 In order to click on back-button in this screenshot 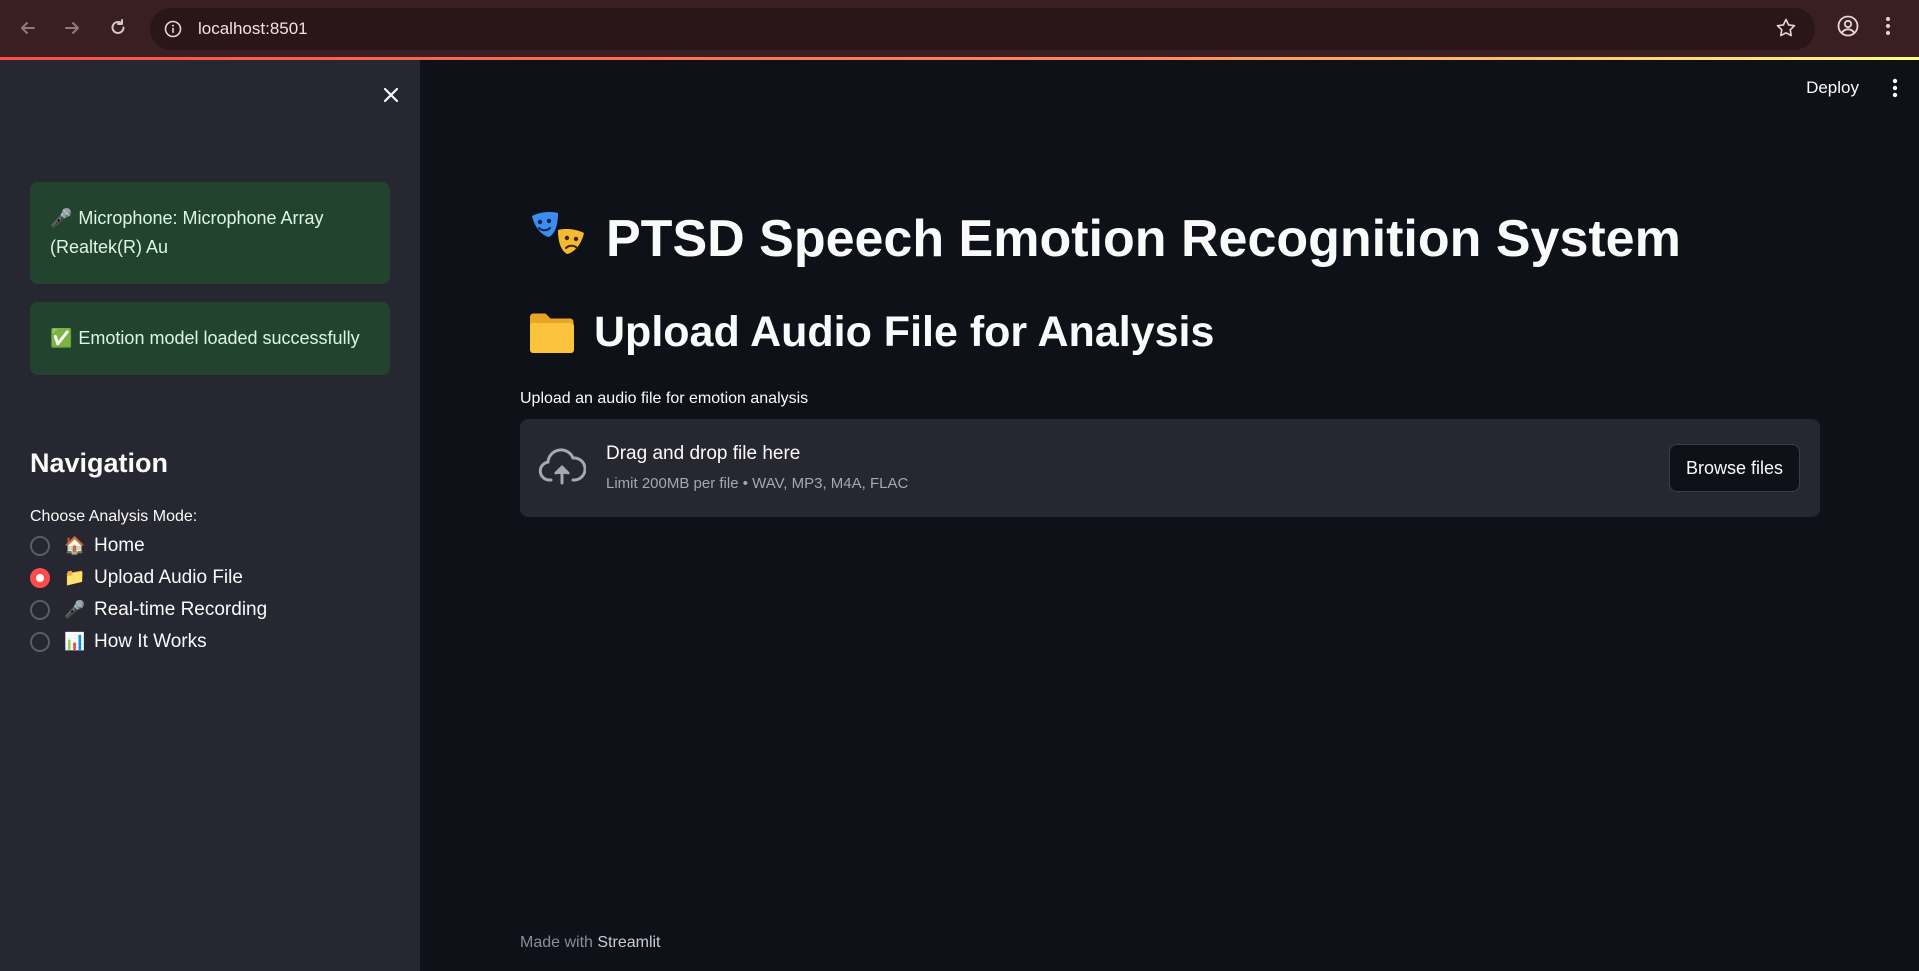, I will do `click(28, 28)`.